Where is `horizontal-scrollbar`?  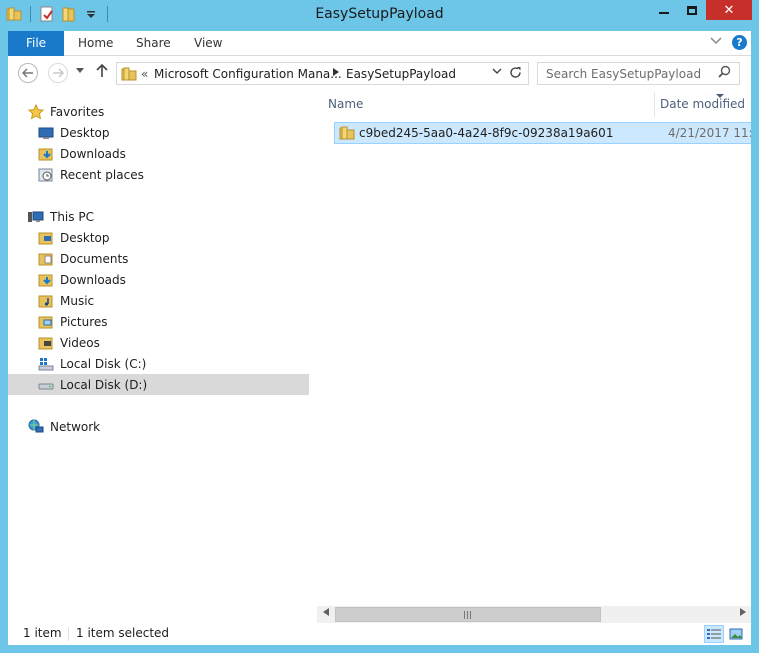 horizontal-scrollbar is located at coordinates (534, 614).